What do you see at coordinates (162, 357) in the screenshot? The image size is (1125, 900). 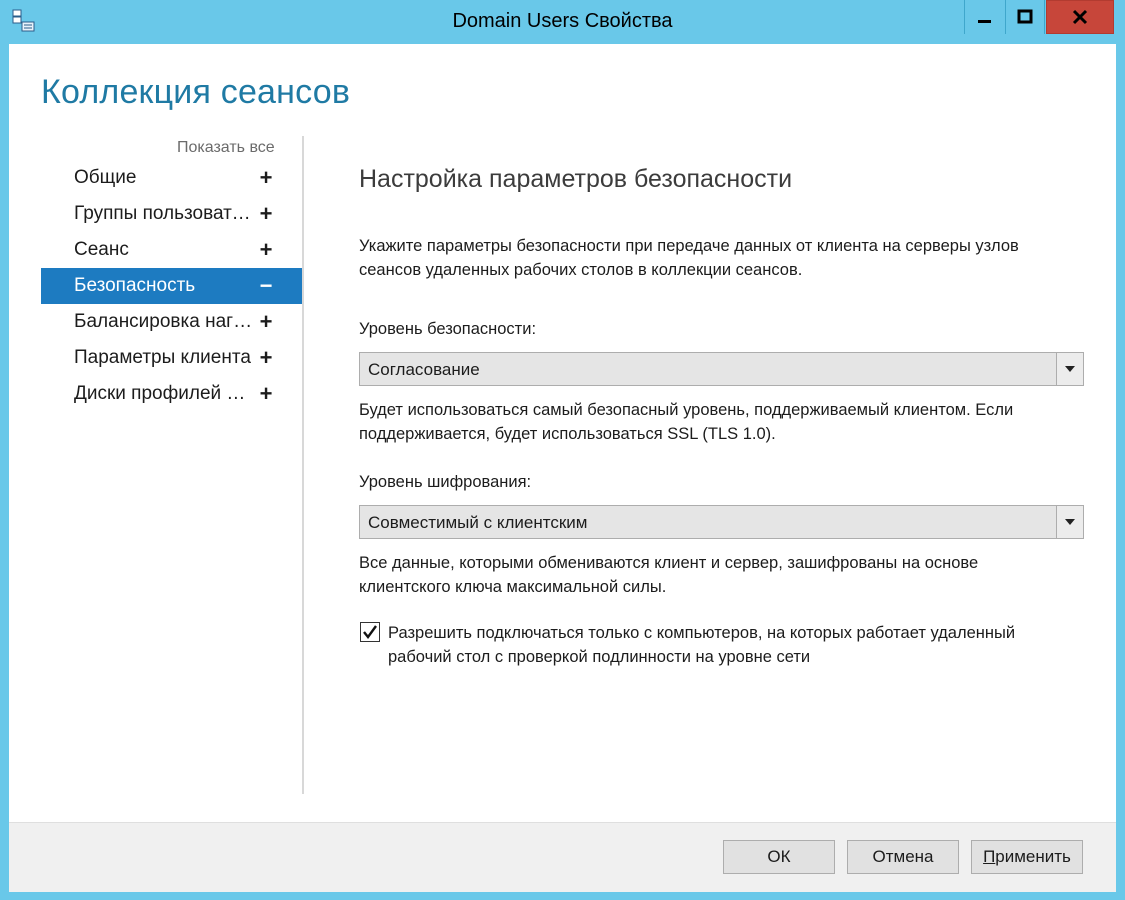 I see `sidebar-item-label: Параметры клиента` at bounding box center [162, 357].